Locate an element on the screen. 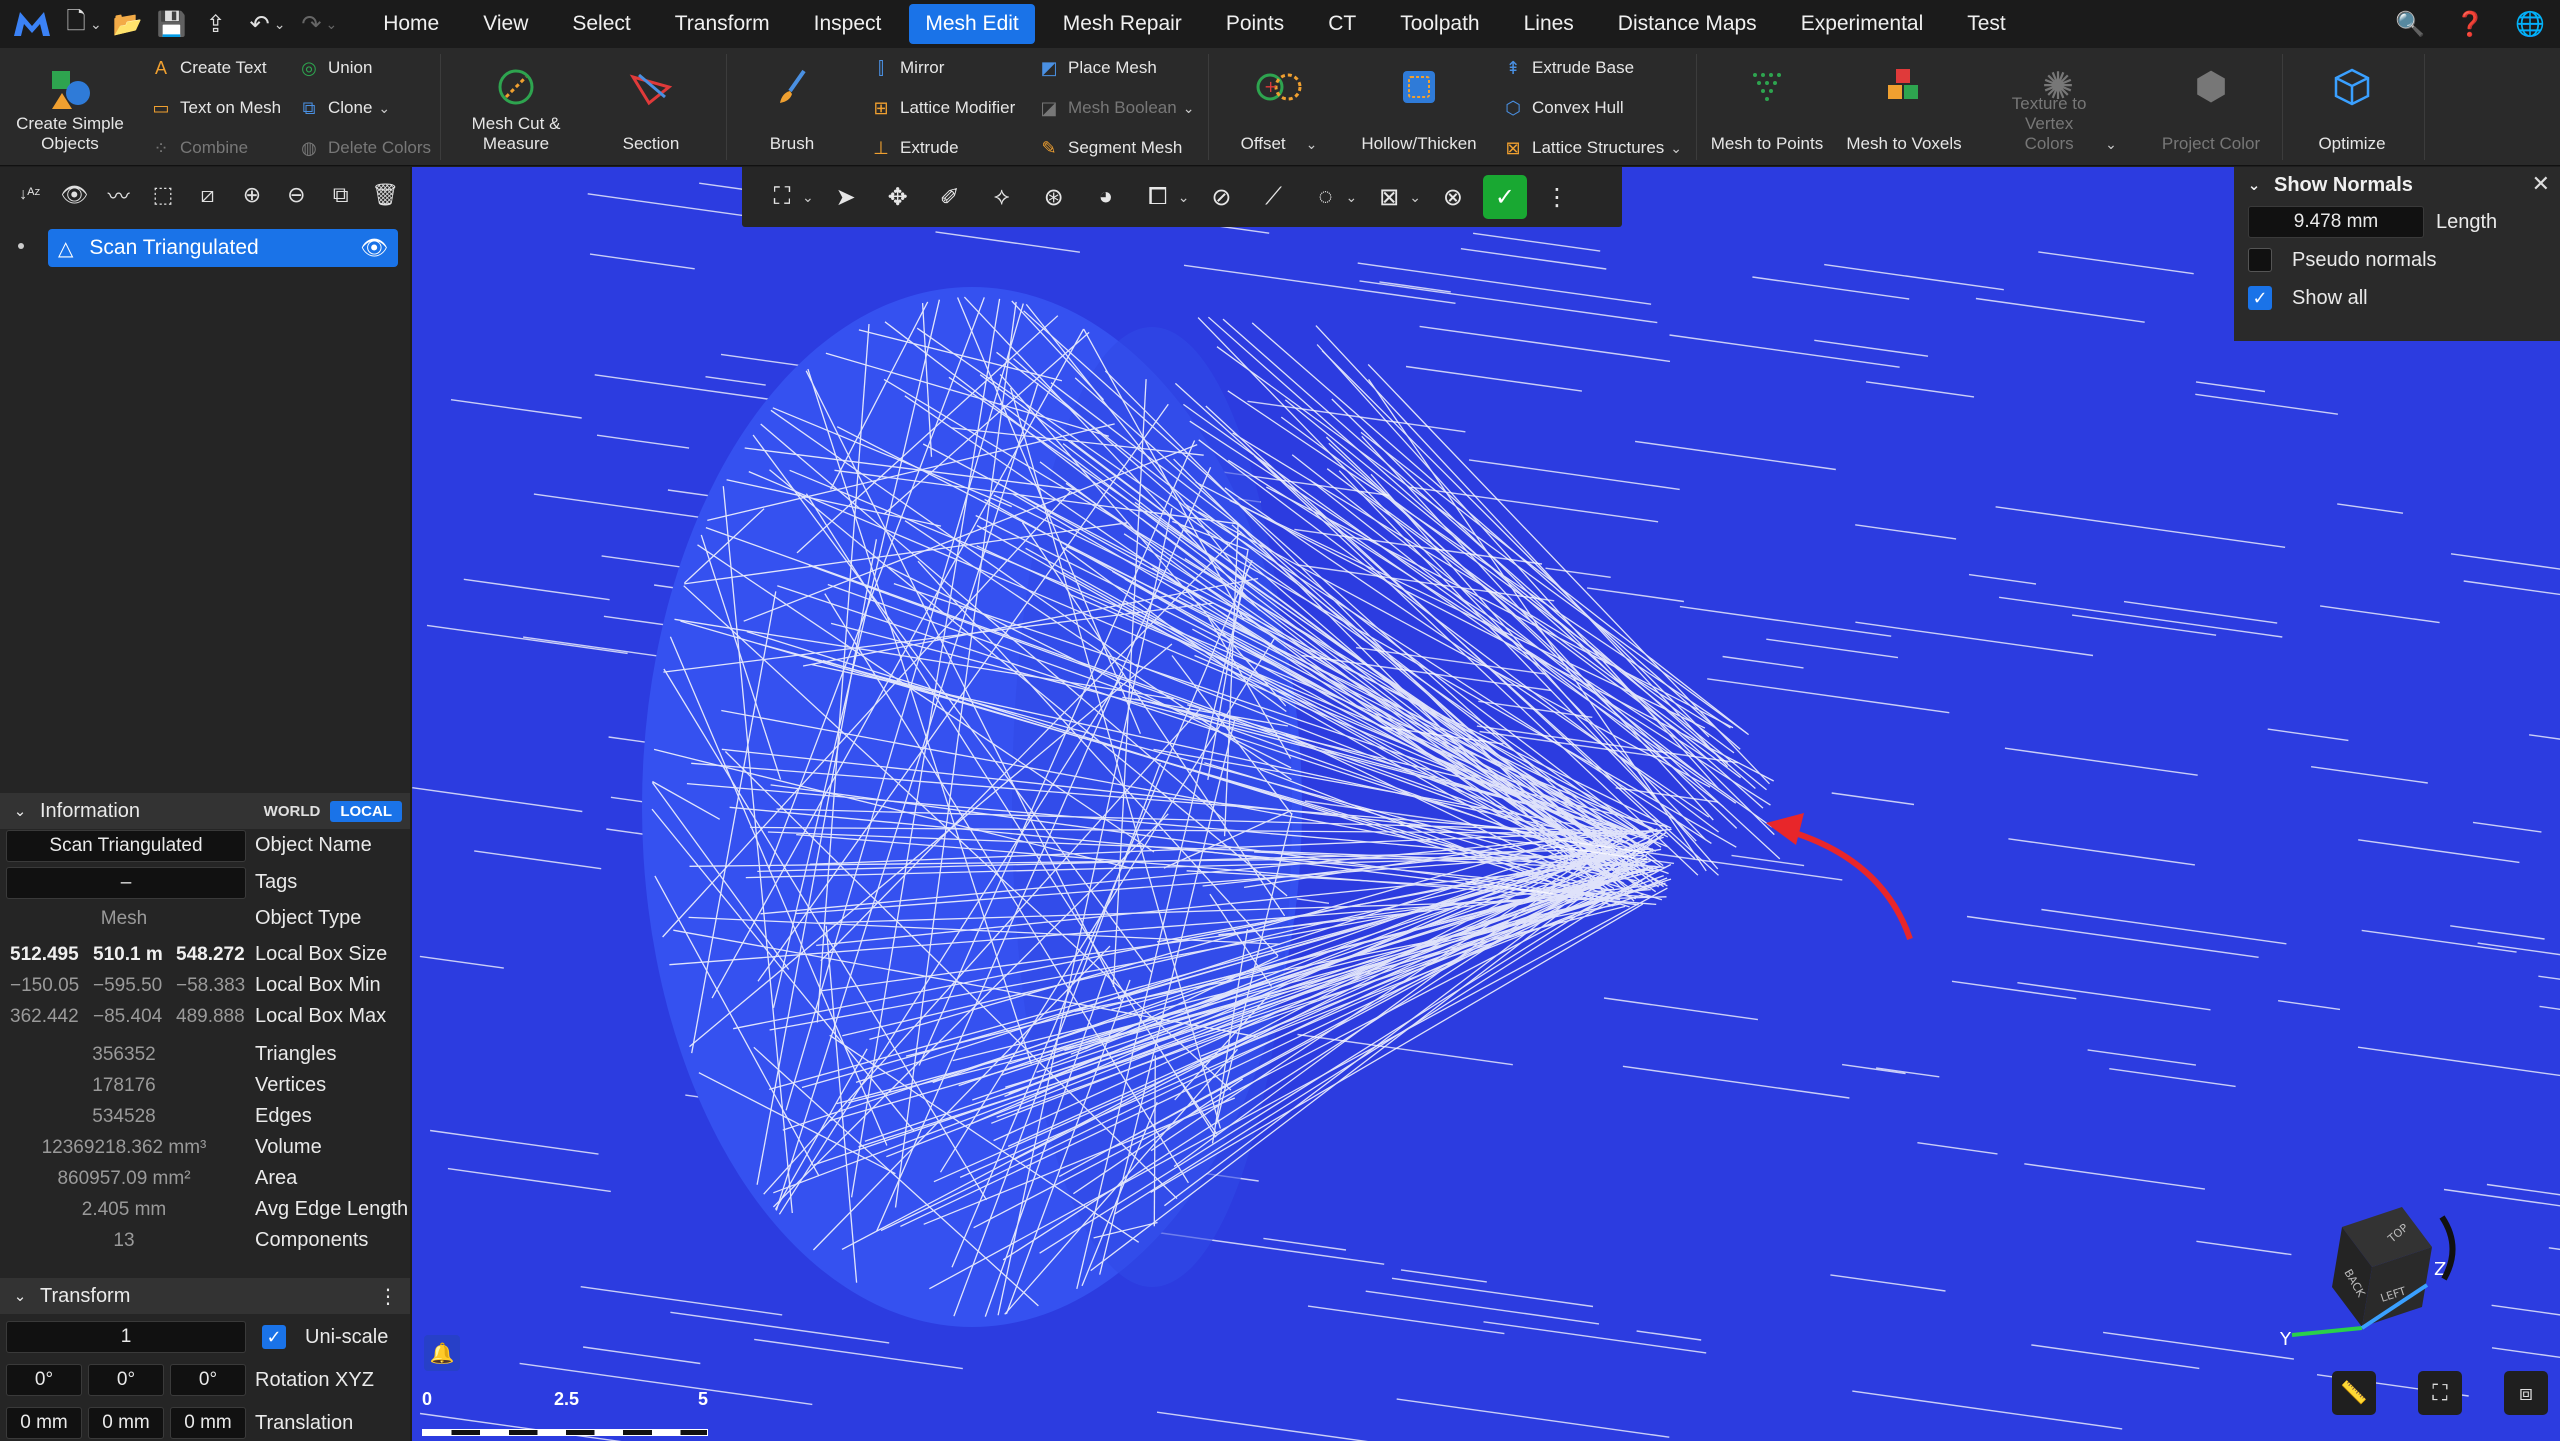 Image resolution: width=2560 pixels, height=1441 pixels. tab-experimental: Experimental is located at coordinates (1862, 24).